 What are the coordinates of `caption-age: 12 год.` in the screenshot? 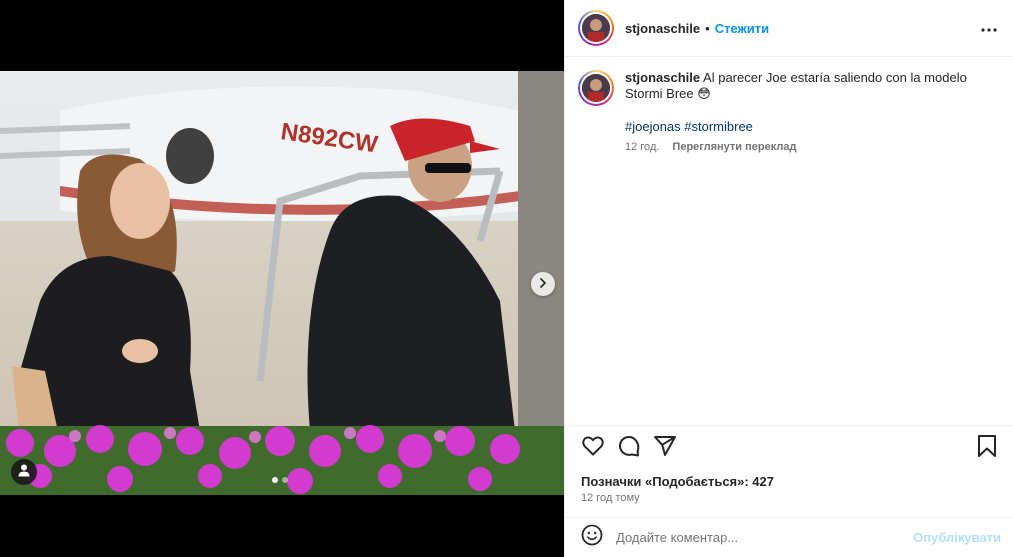 It's located at (642, 147).